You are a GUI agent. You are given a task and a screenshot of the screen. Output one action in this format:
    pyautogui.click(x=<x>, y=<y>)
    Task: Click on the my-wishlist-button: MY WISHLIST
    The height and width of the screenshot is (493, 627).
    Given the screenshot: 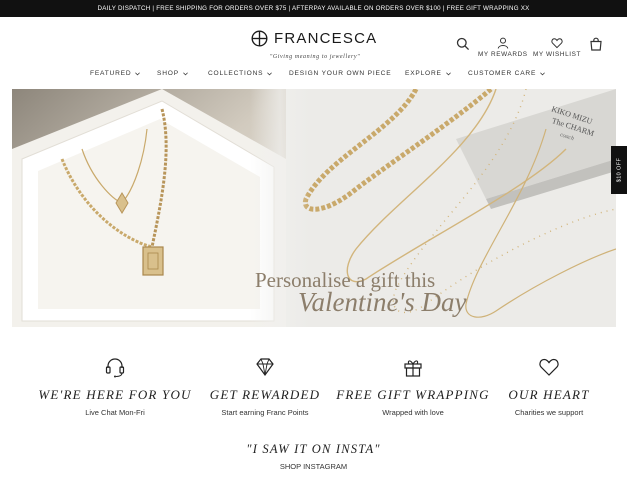 What is the action you would take?
    pyautogui.click(x=557, y=47)
    